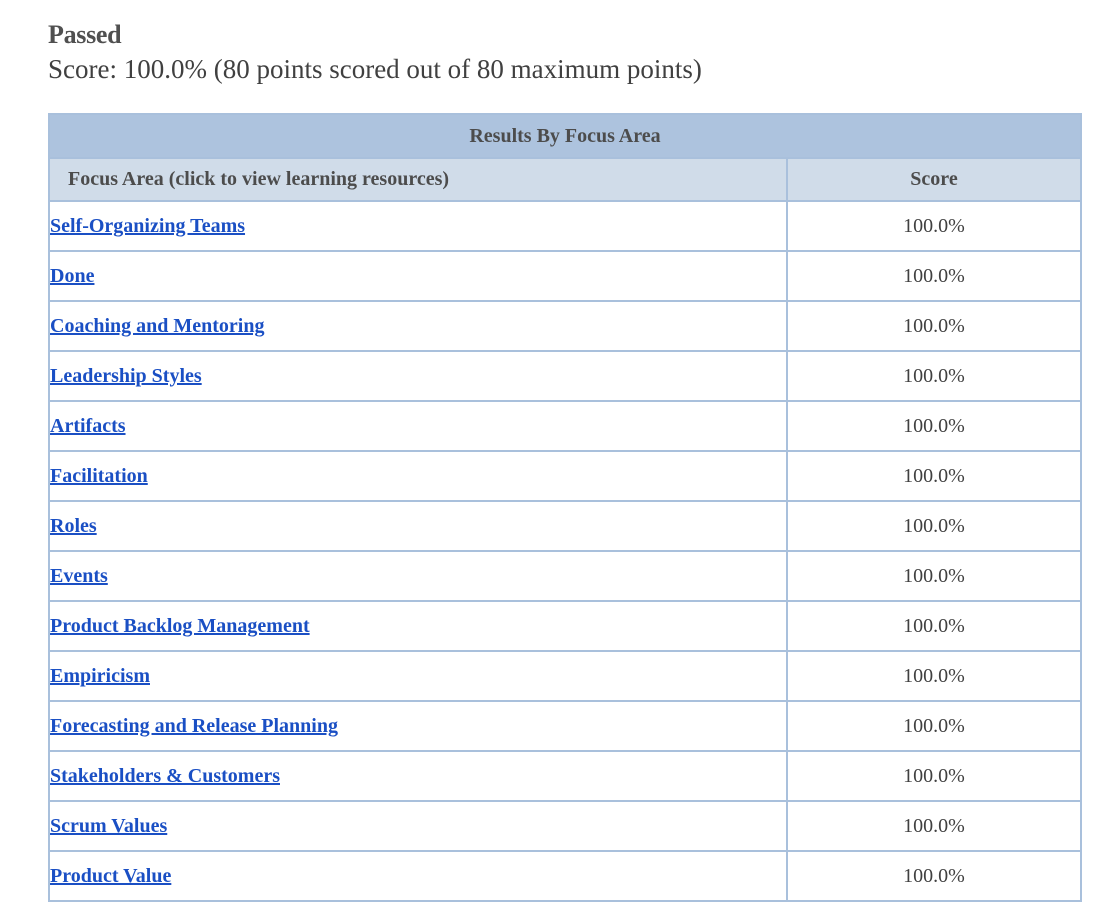 The image size is (1104, 918). Describe the element at coordinates (108, 826) in the screenshot. I see `focus-area-link: Scrum Values` at that location.